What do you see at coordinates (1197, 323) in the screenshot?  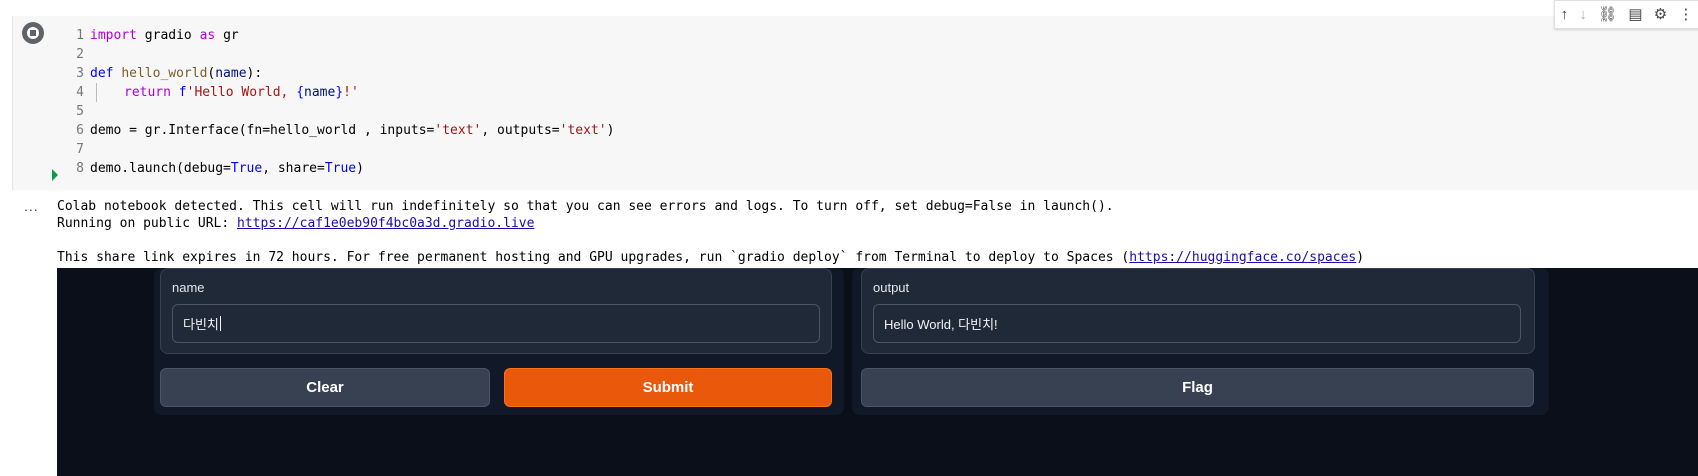 I see `output-textbox: Hello World, 다빈치!` at bounding box center [1197, 323].